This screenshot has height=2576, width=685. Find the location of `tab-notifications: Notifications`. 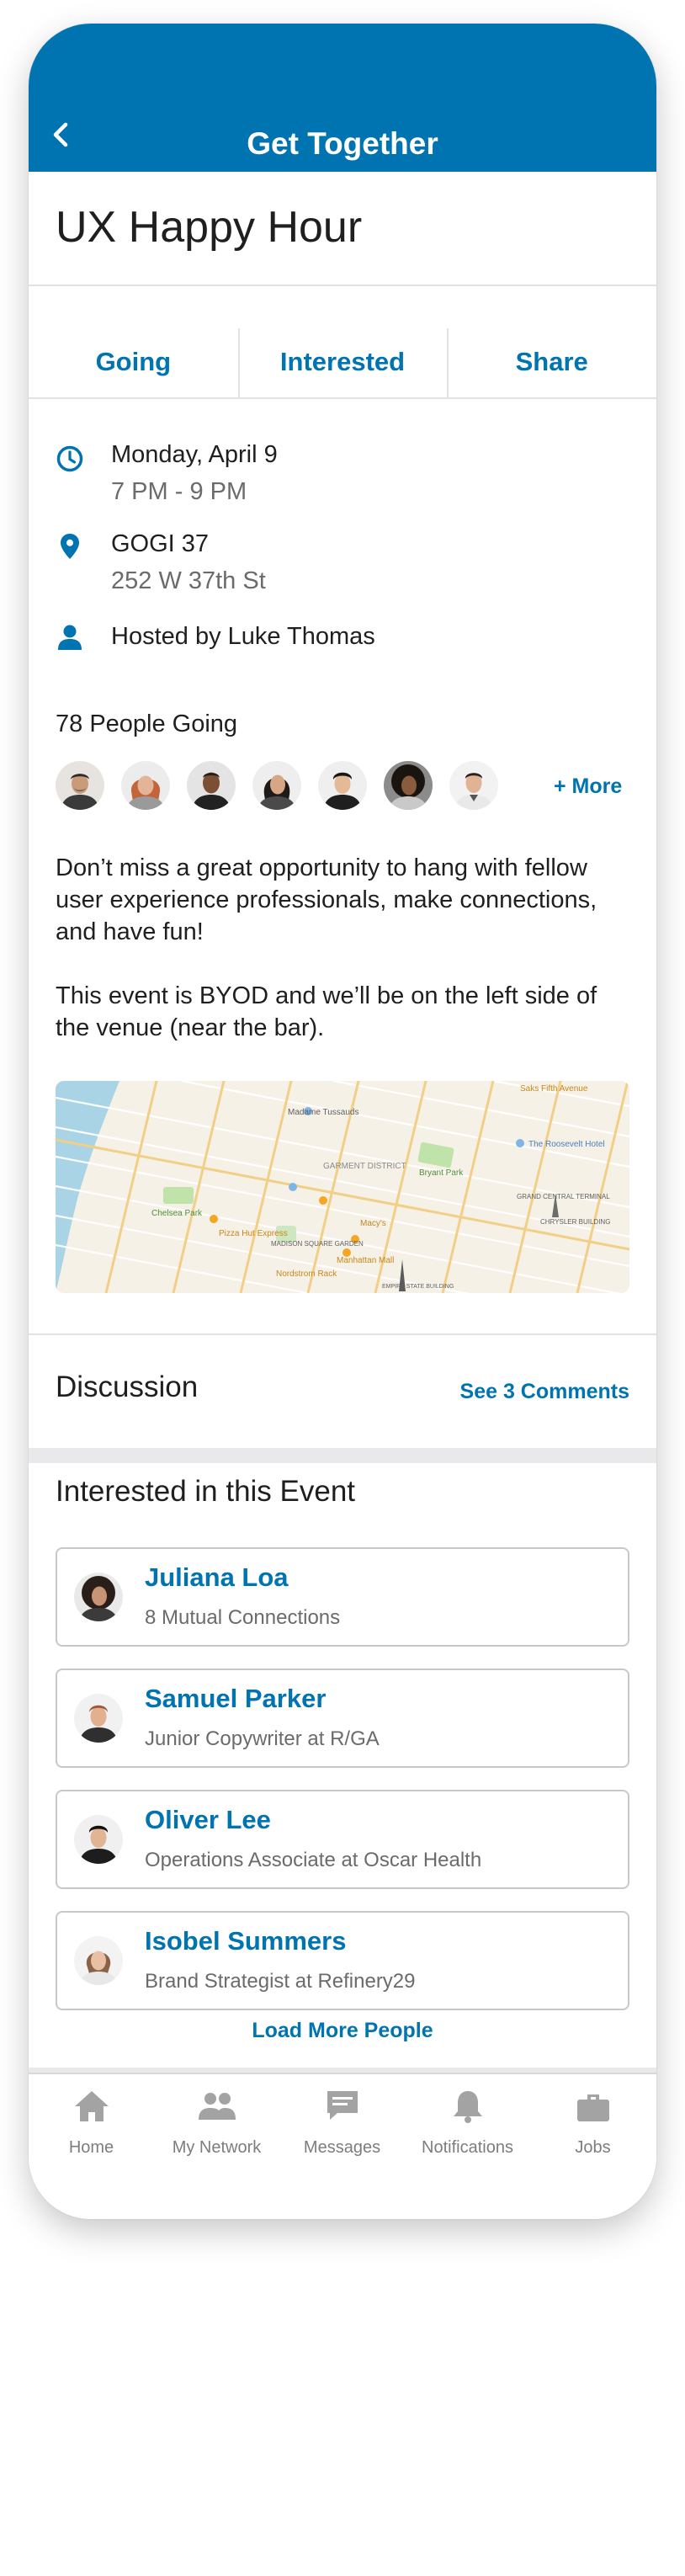

tab-notifications: Notifications is located at coordinates (468, 2125).